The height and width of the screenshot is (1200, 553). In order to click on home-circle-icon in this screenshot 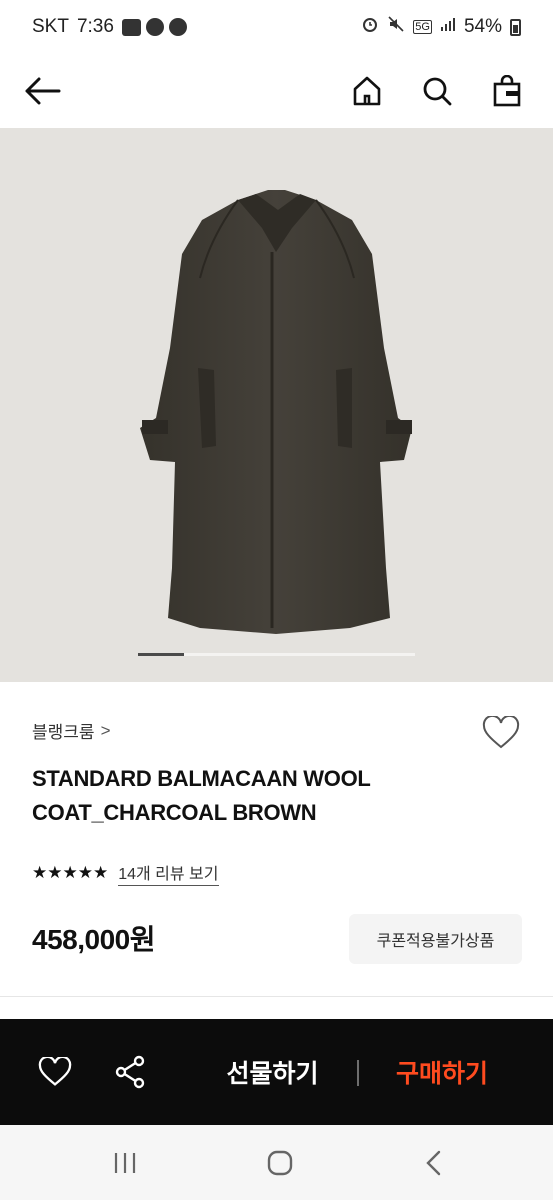, I will do `click(280, 1163)`.